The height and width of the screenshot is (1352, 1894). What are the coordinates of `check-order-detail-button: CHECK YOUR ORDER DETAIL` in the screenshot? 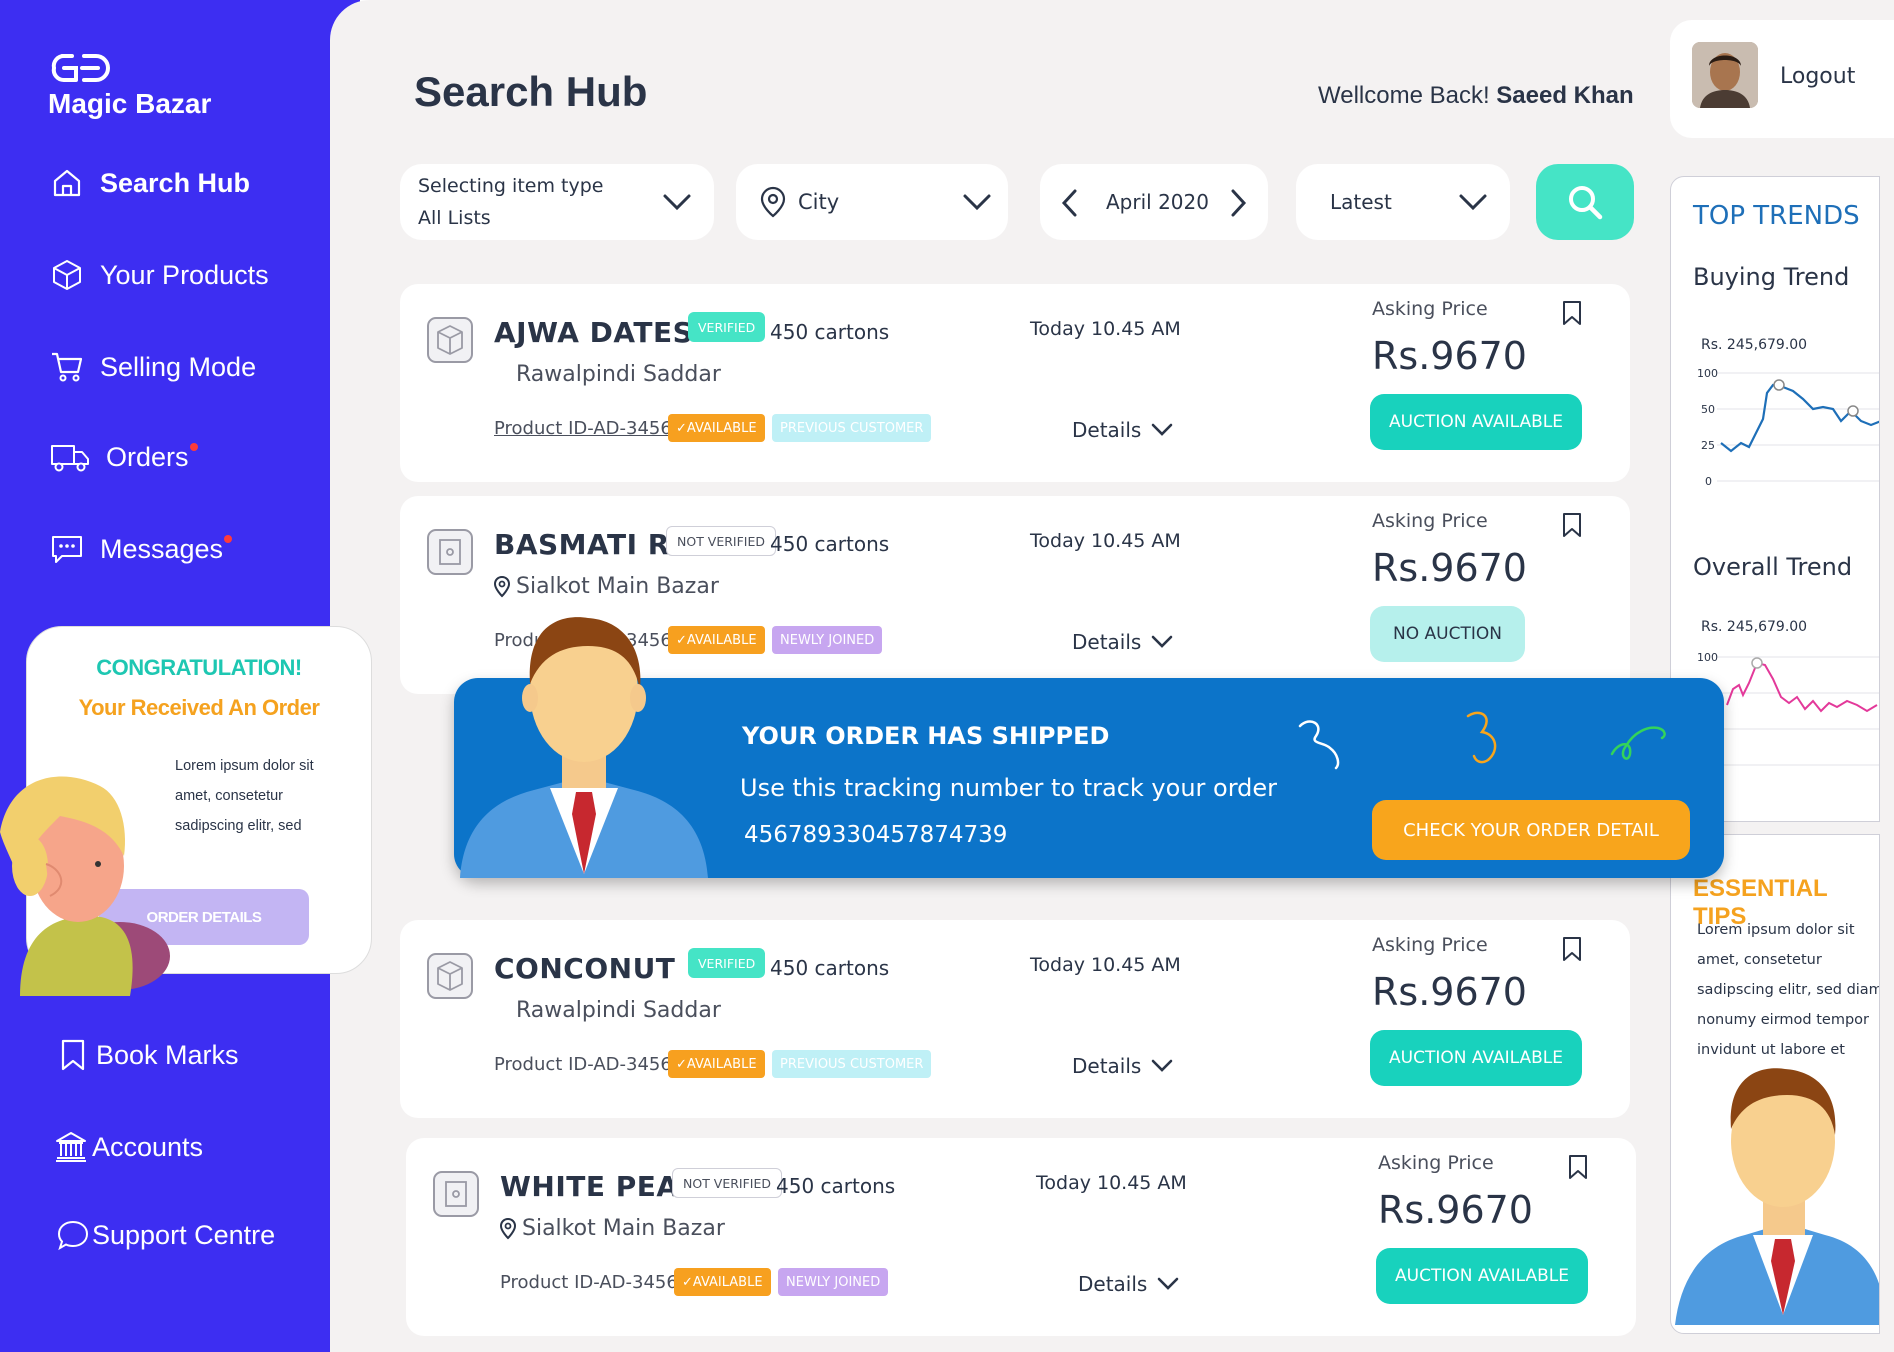 It's located at (1531, 830).